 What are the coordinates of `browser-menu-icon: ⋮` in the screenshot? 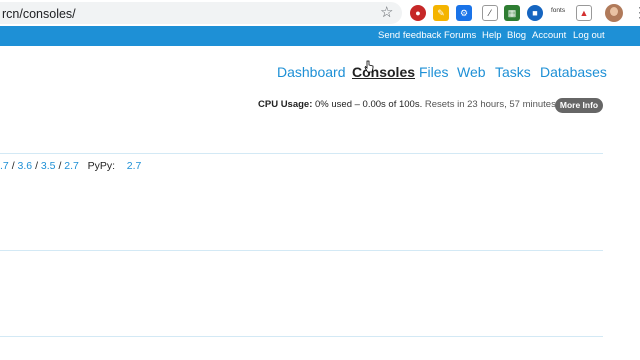 It's located at (636, 12).